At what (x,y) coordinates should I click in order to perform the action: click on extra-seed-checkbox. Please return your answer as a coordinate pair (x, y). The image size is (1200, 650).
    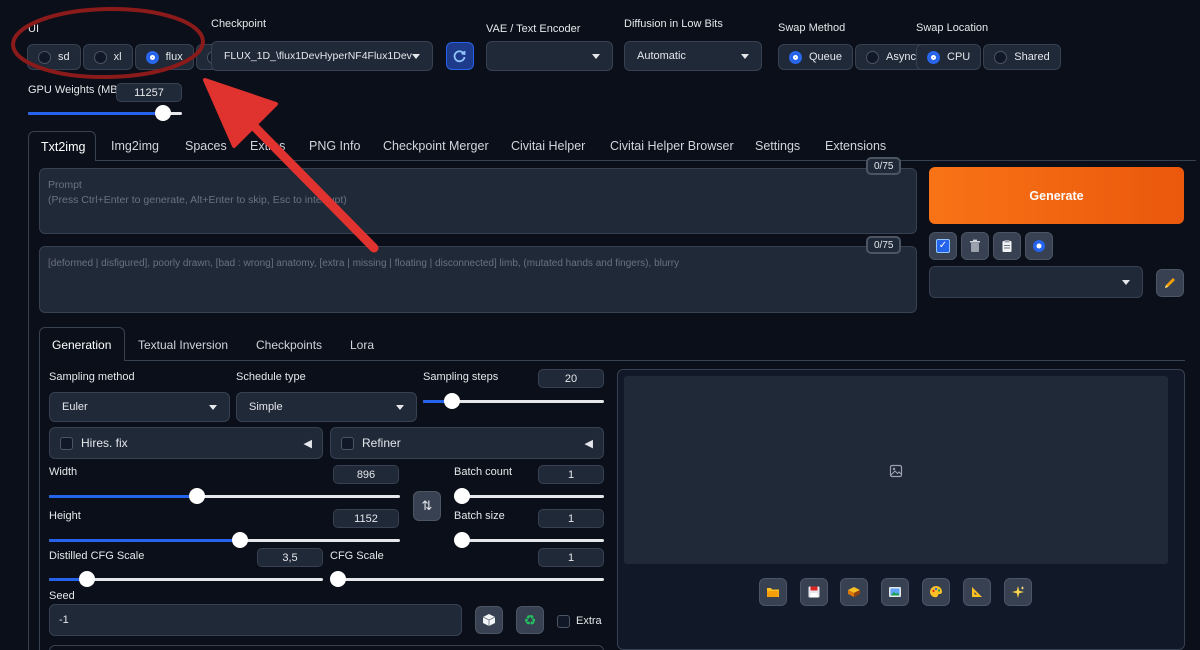
    Looking at the image, I should click on (563, 621).